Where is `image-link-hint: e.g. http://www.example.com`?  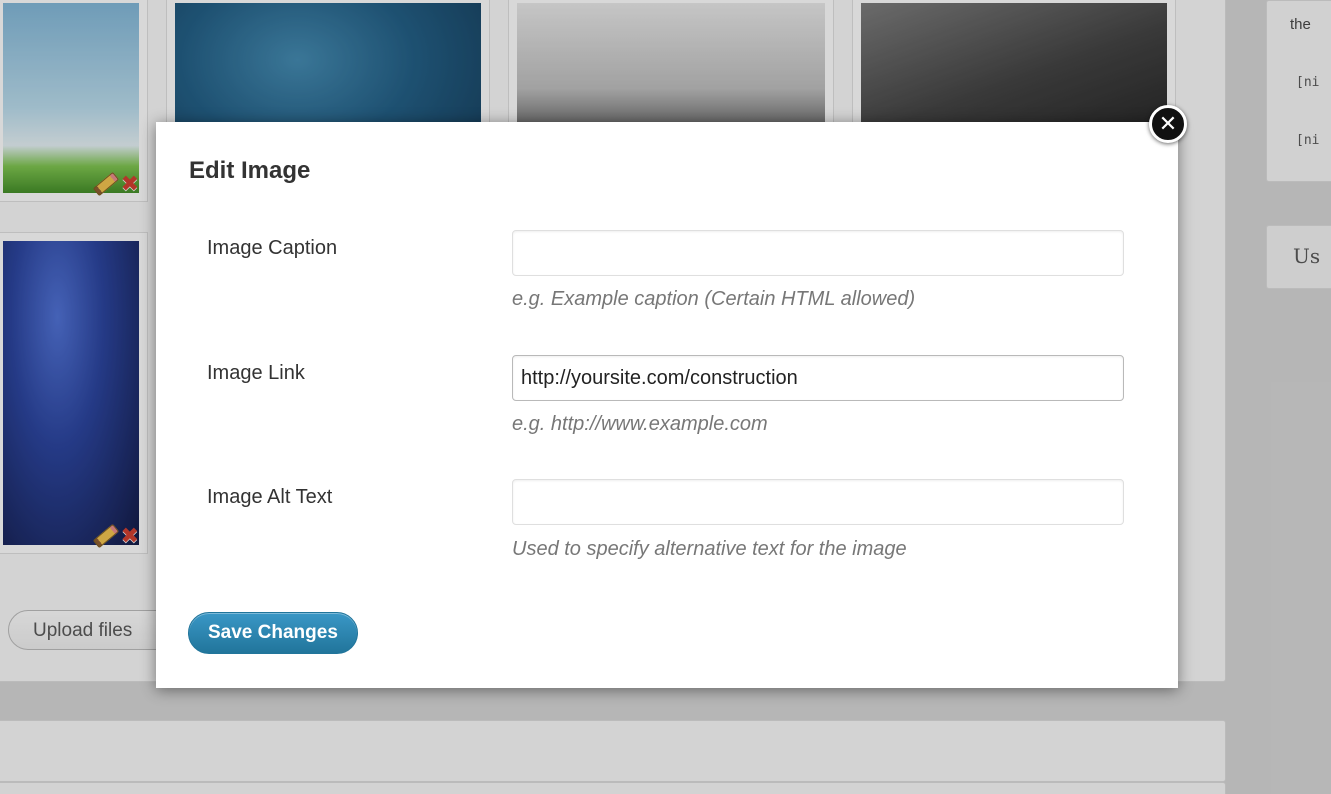
image-link-hint: e.g. http://www.example.com is located at coordinates (640, 424).